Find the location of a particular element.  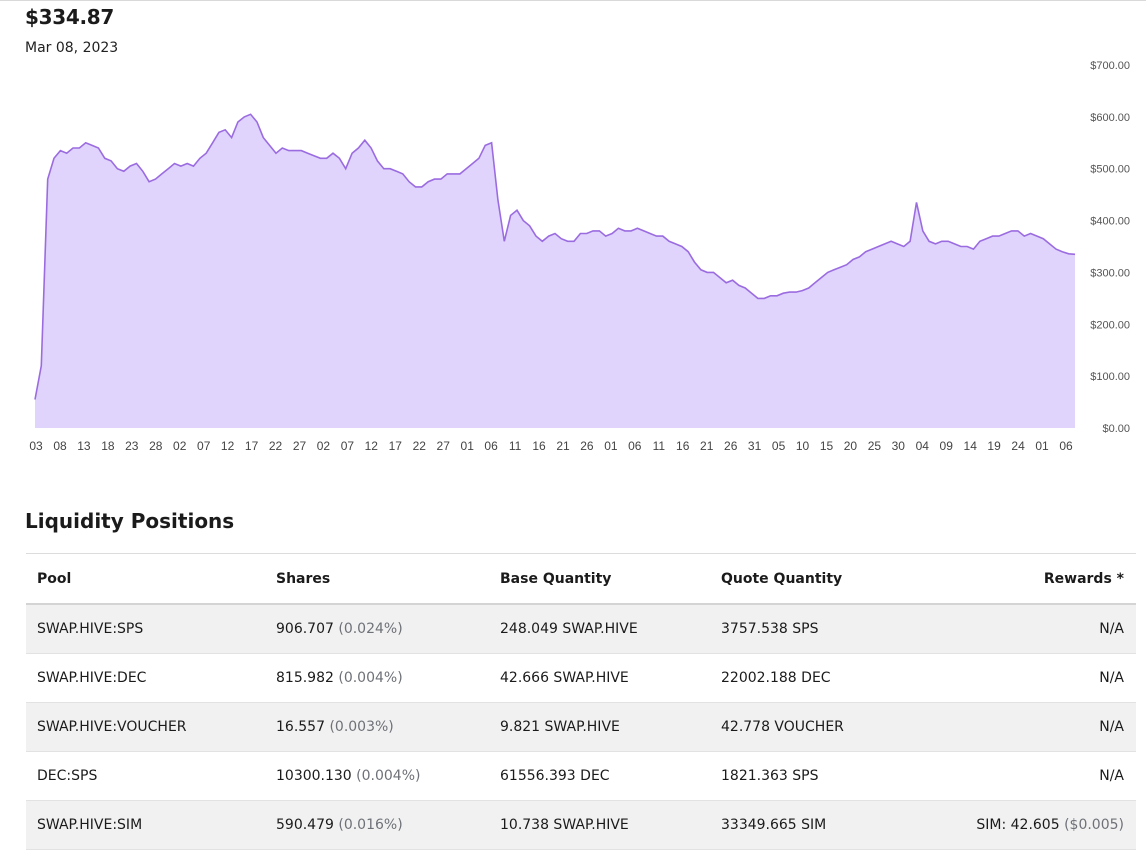

base-quantity-cell: 248.049 SWAP.HIVE is located at coordinates (599, 629).